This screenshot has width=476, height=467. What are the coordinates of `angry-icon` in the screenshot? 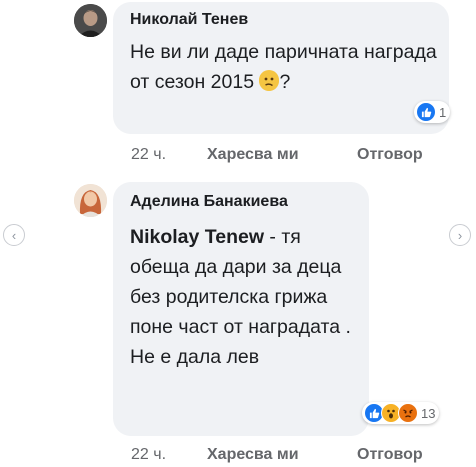 It's located at (408, 413).